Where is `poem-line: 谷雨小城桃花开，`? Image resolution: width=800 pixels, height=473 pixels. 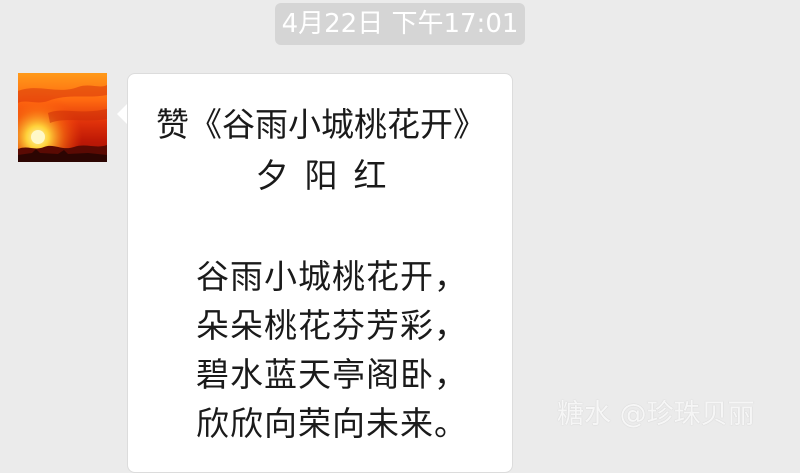 poem-line: 谷雨小城桃花开， is located at coordinates (332, 276).